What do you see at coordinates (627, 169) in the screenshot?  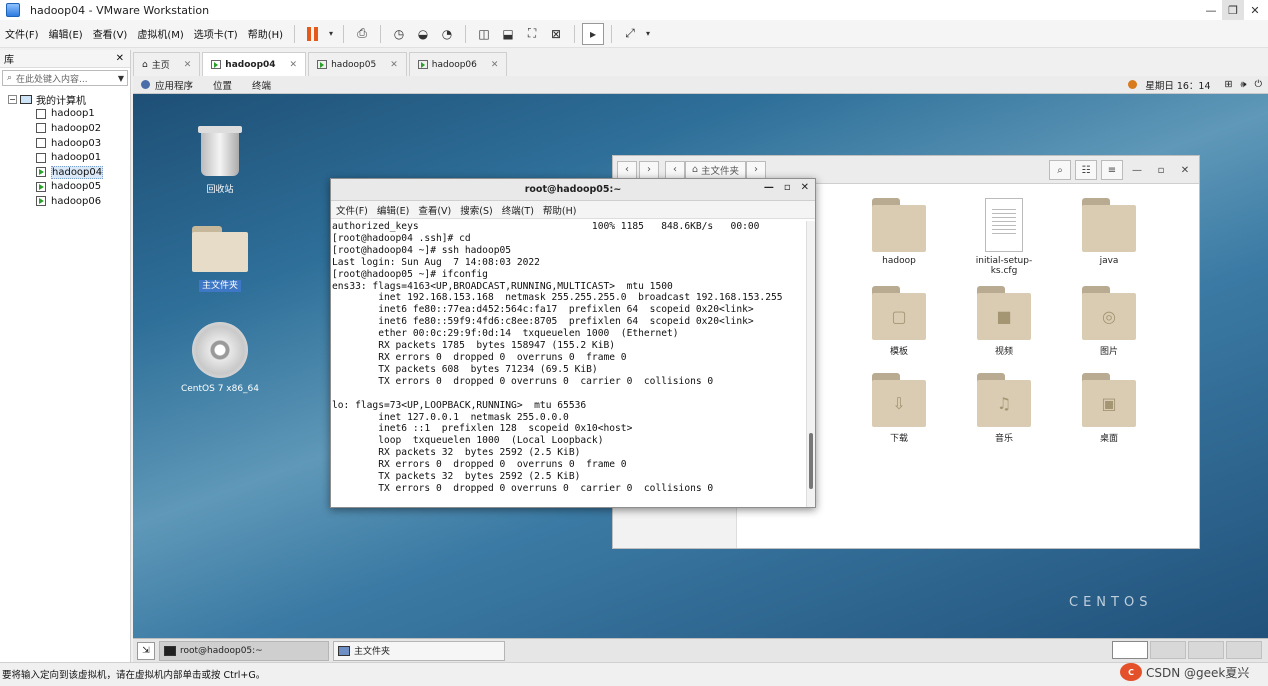 I see `back-arrow-icon: ‹` at bounding box center [627, 169].